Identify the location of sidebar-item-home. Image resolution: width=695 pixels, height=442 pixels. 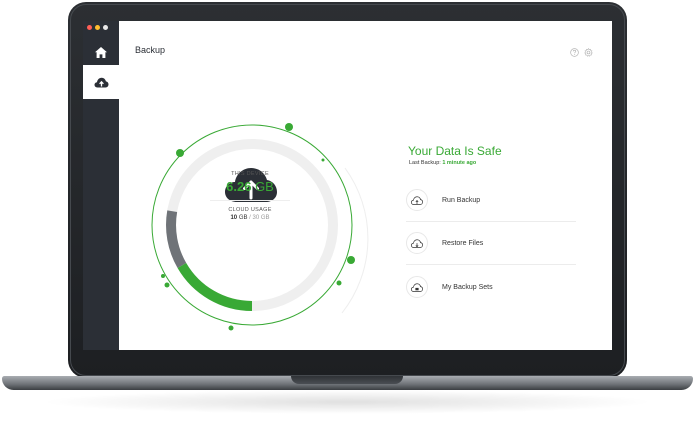
(101, 52).